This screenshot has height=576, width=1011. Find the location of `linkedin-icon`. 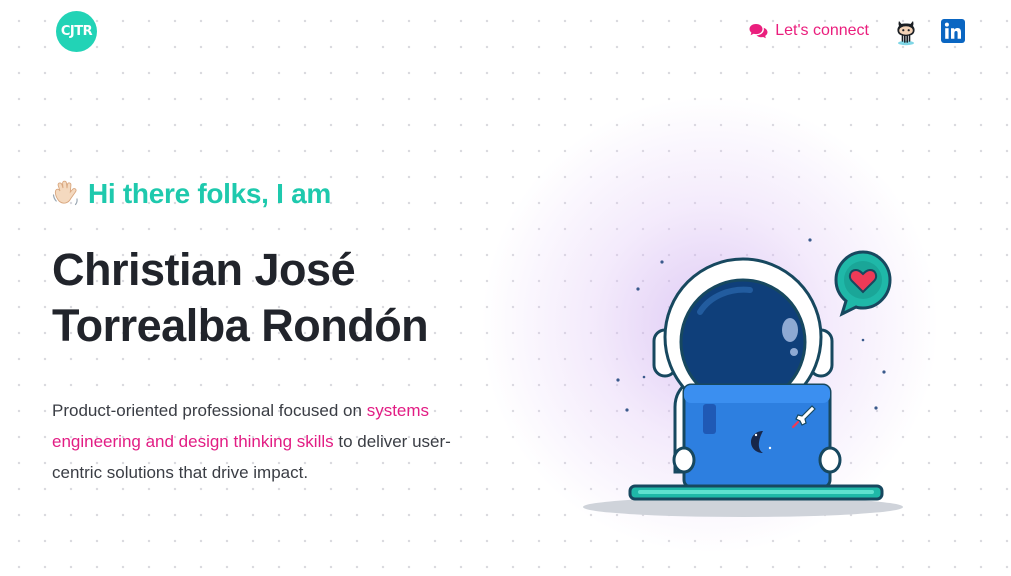

linkedin-icon is located at coordinates (953, 31).